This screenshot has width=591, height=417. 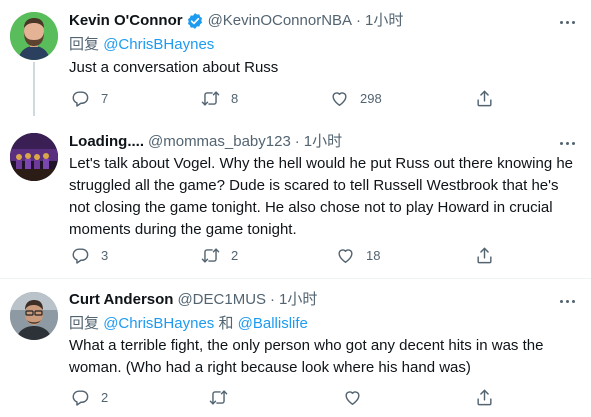 What do you see at coordinates (89, 255) in the screenshot?
I see `reply-button: 3` at bounding box center [89, 255].